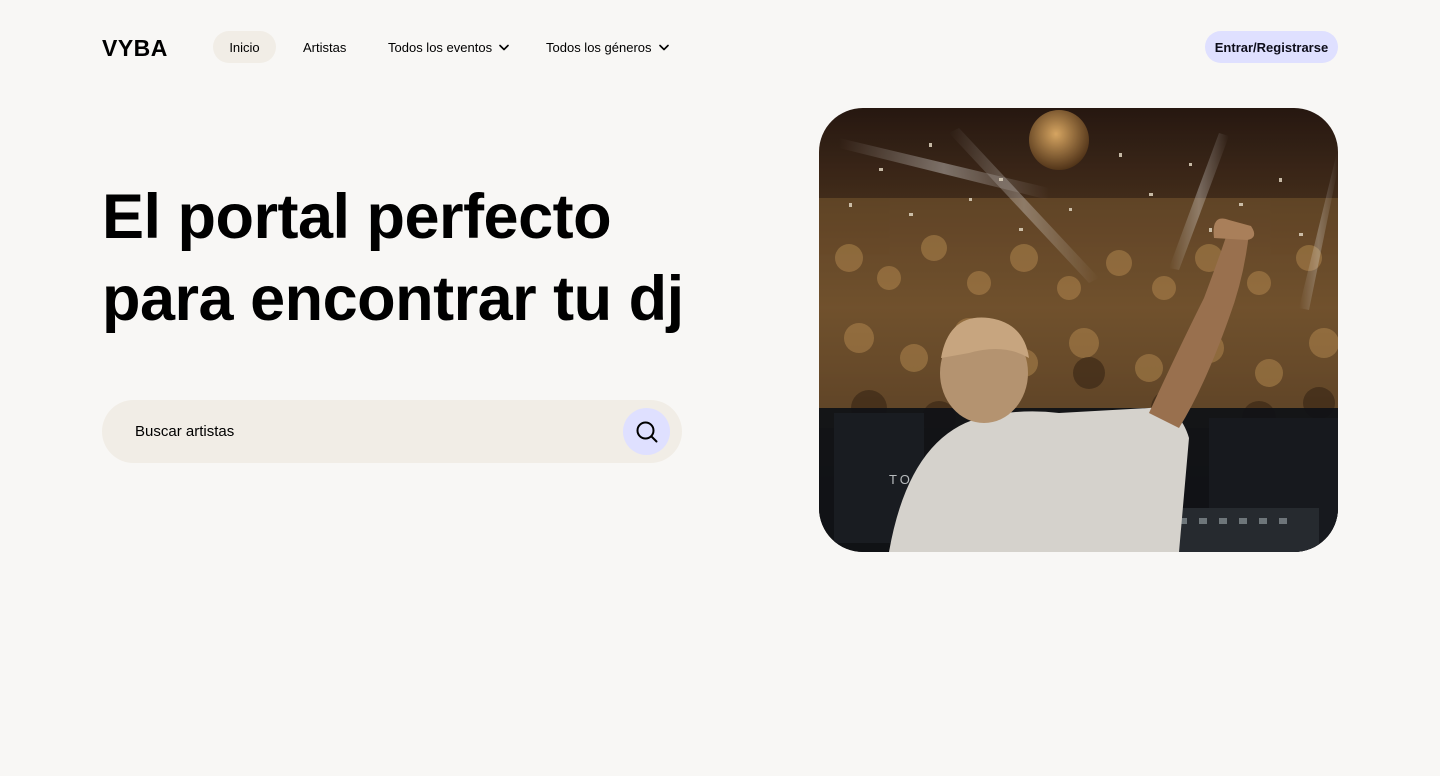 The image size is (1440, 776). What do you see at coordinates (357, 217) in the screenshot?
I see `hero-title-line-1: El portal perfecto` at bounding box center [357, 217].